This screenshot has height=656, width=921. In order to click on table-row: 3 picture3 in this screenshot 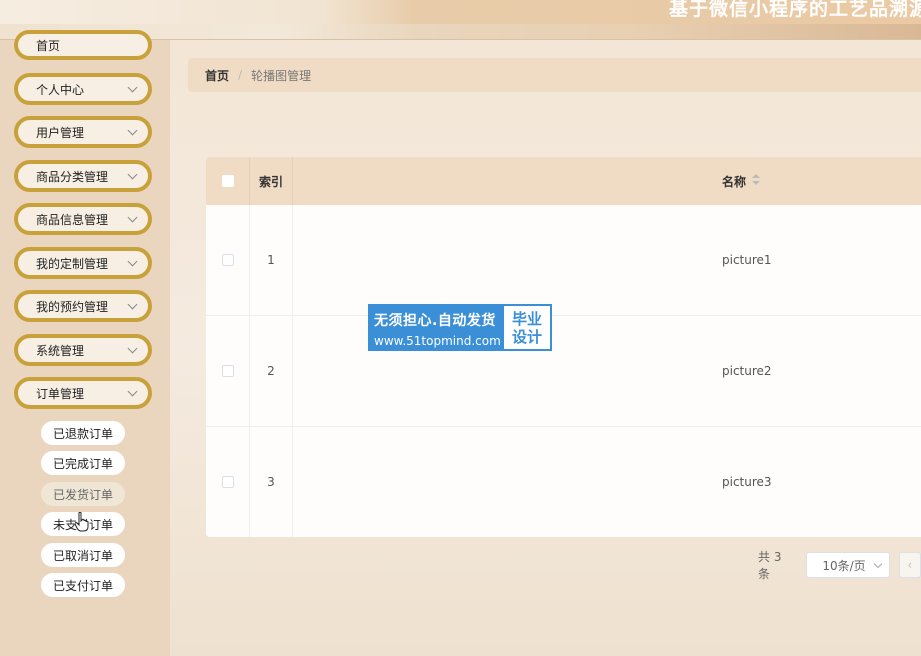, I will do `click(563, 482)`.